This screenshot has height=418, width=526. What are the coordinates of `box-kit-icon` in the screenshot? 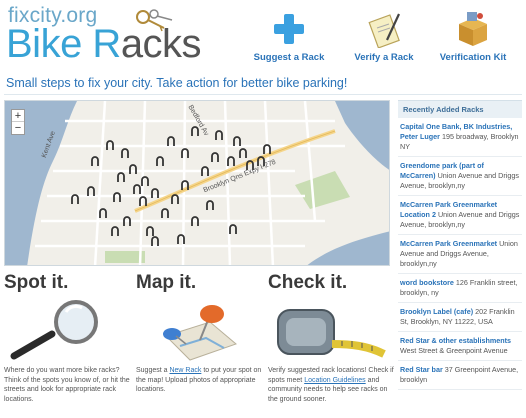 It's located at (473, 29).